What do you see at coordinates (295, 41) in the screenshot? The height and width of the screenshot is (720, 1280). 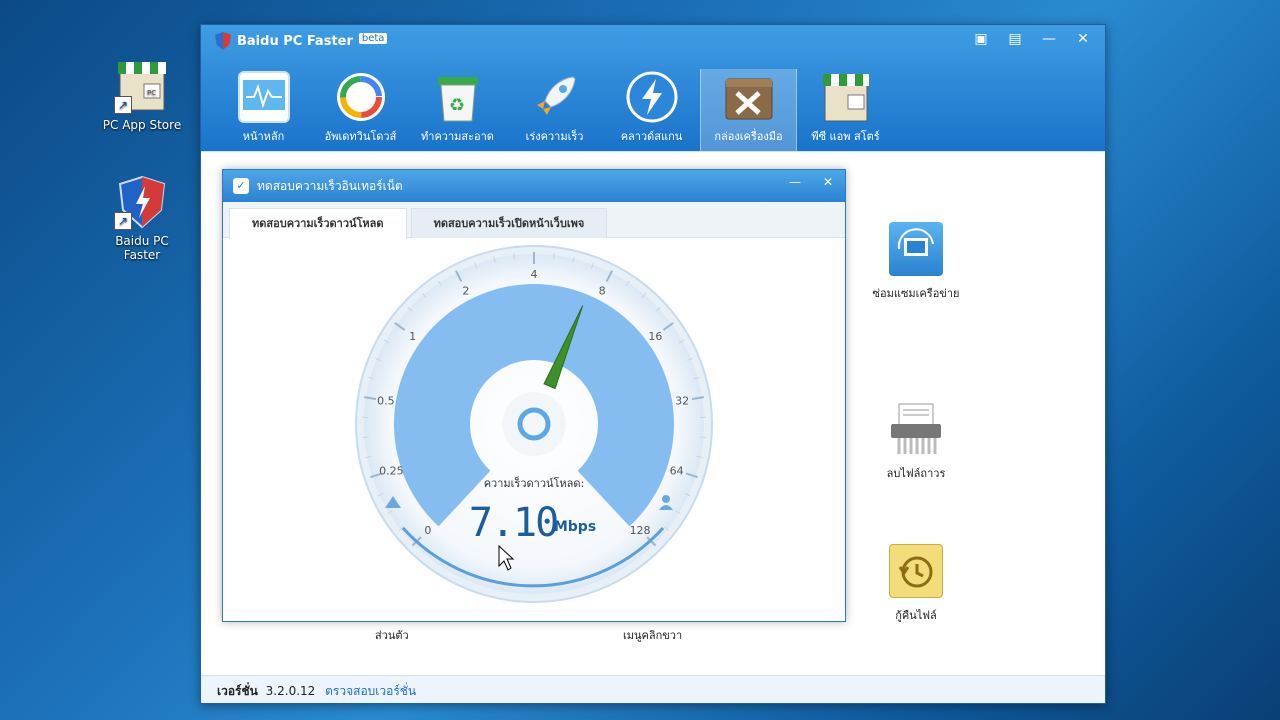 I see `app-title: Baidu PC Faster` at bounding box center [295, 41].